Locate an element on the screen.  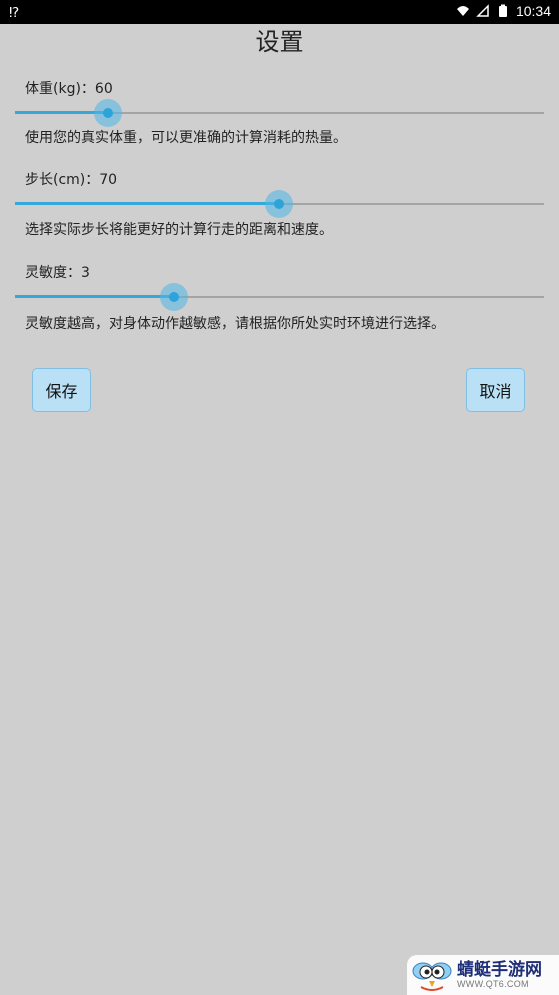
status-bar: ⁉ 10:34 is located at coordinates (279, 12).